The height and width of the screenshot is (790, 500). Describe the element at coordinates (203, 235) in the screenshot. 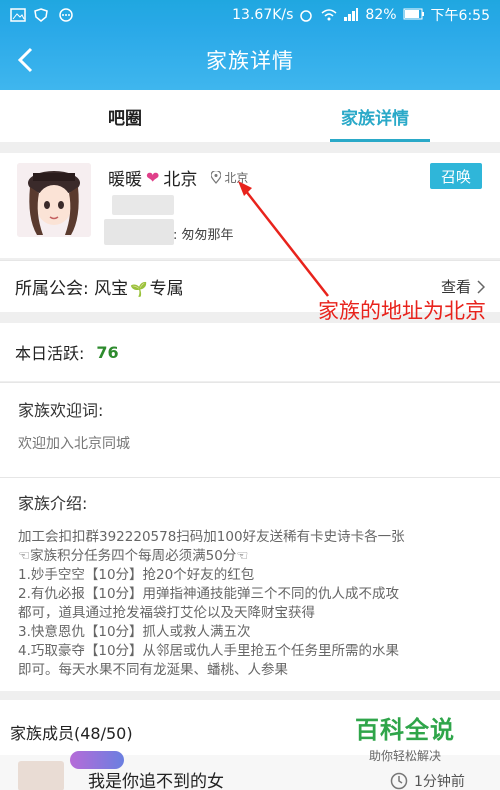

I see `family-motto: : 匆匆那年` at that location.